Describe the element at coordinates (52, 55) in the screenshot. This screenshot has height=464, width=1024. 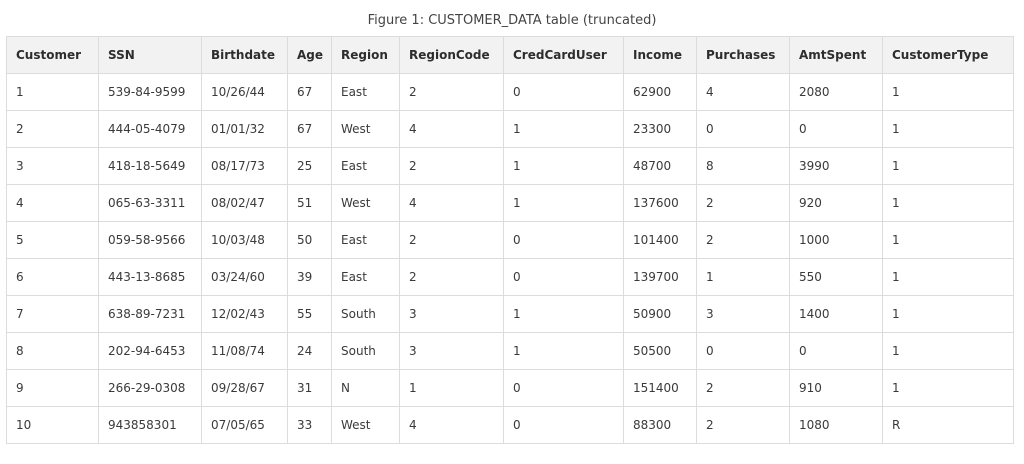
I see `column-header-customer: Customer` at that location.